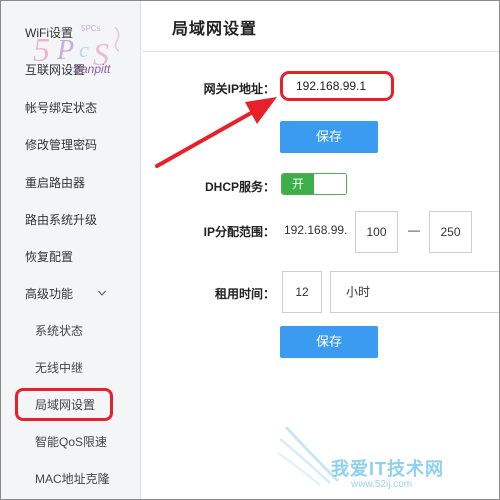  Describe the element at coordinates (382, 484) in the screenshot. I see `watermark-url: www.52ij.com` at that location.